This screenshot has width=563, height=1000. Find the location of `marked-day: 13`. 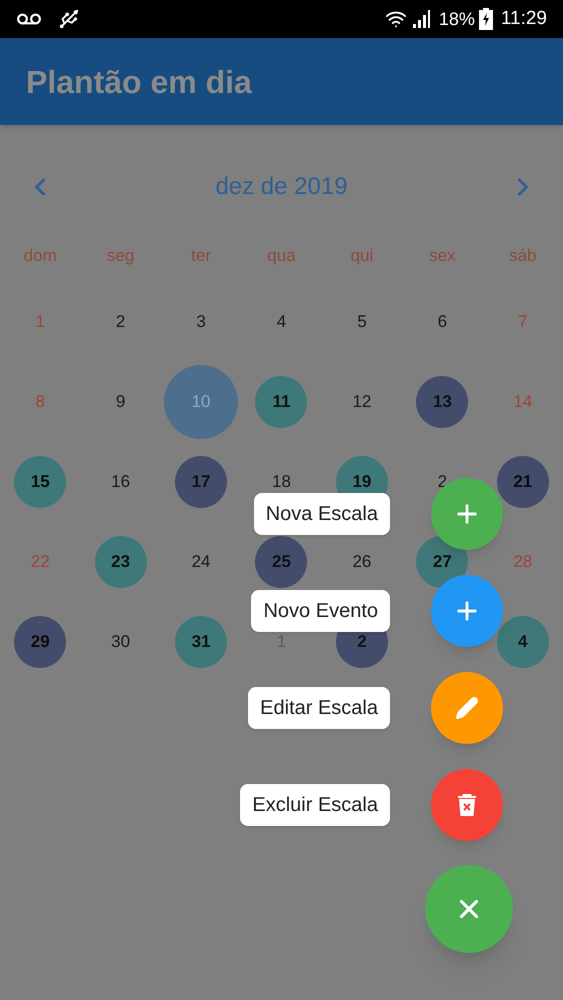

marked-day: 13 is located at coordinates (442, 402).